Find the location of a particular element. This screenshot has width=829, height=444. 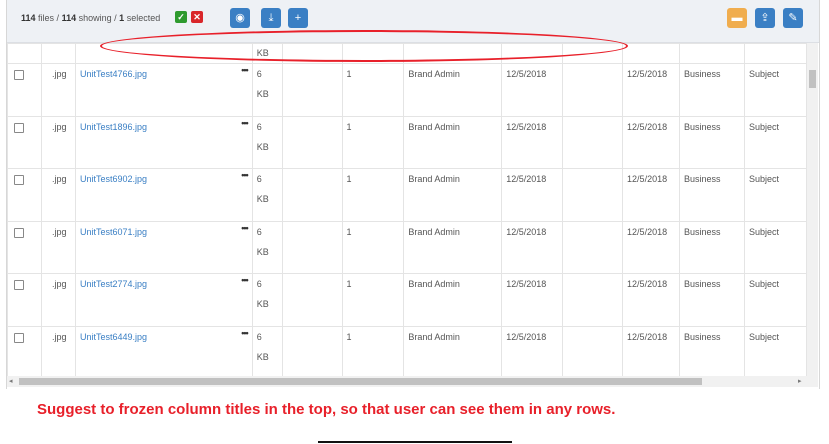

horizontal-scroll-thumb is located at coordinates (360, 381).